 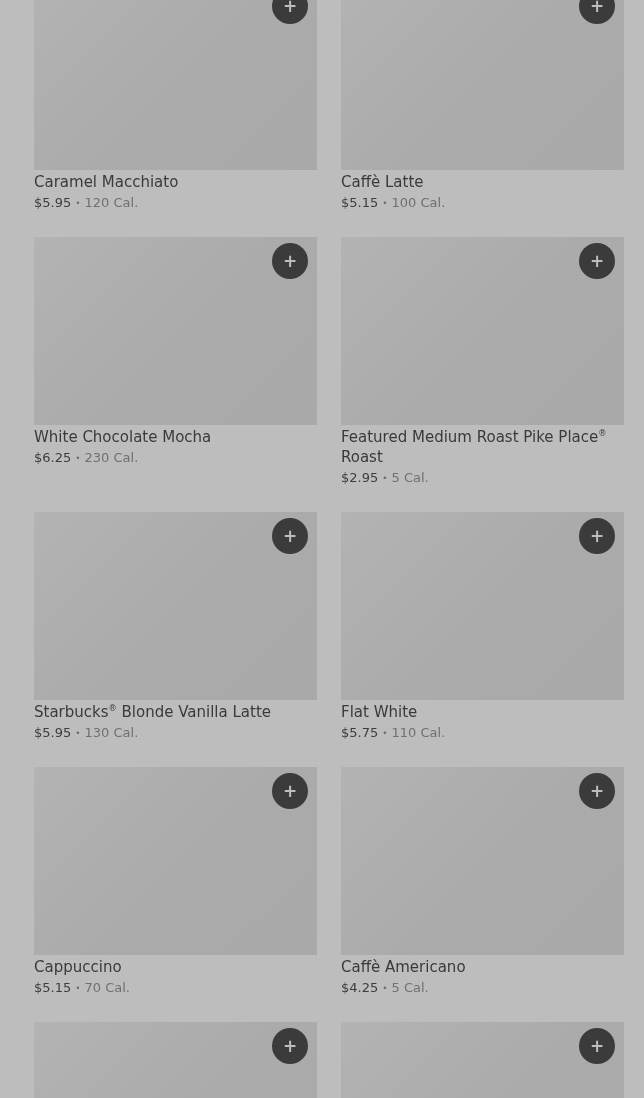 I want to click on calories: 100 Cal., so click(x=418, y=203).